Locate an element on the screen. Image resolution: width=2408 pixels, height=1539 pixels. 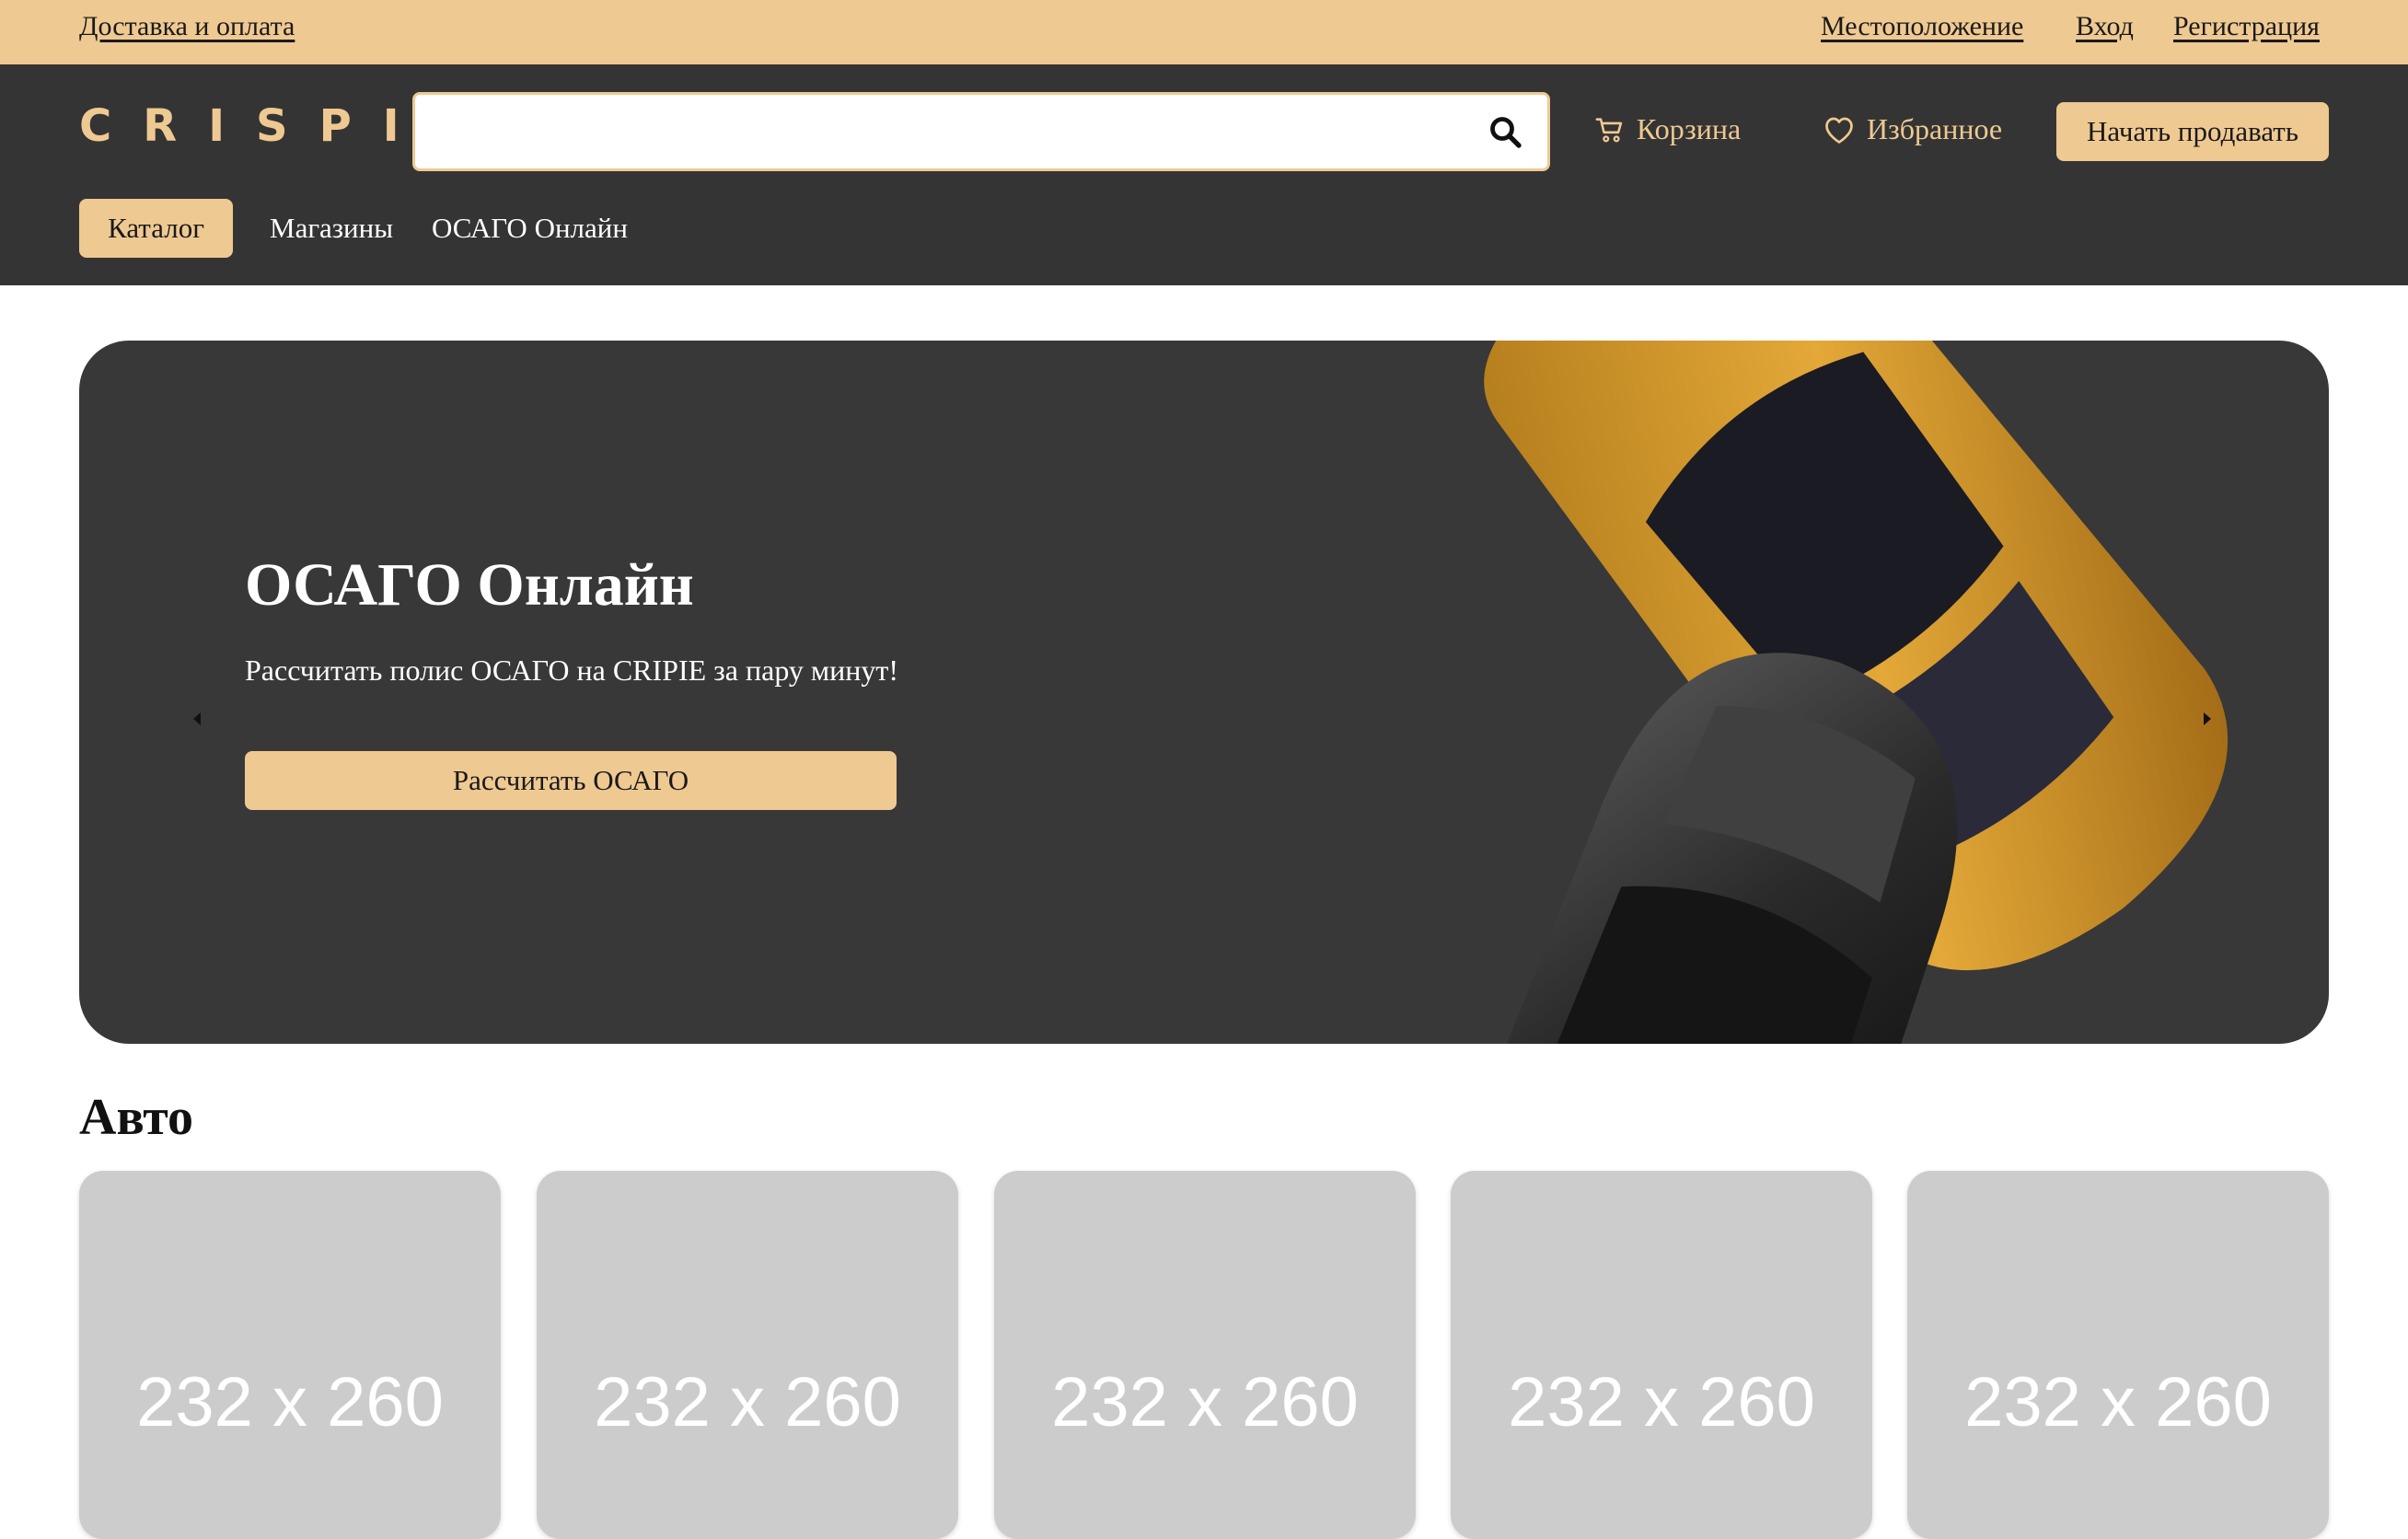
nav-catalog-button: Каталог is located at coordinates (156, 228).